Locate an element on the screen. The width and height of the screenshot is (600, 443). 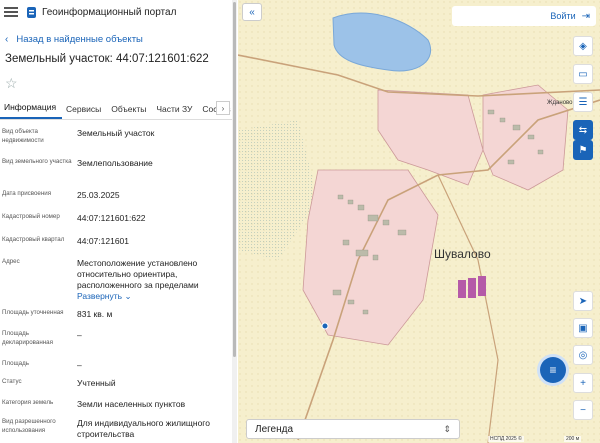
detail-value: Землепользование is located at coordinates (115, 163).